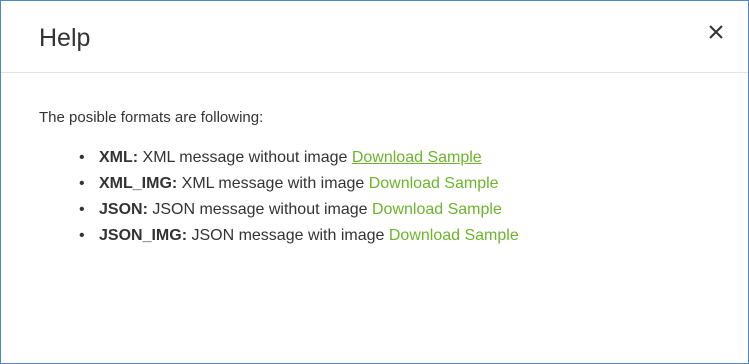 The width and height of the screenshot is (749, 364). I want to click on download-sample-link-json-img: Download Sample, so click(454, 235).